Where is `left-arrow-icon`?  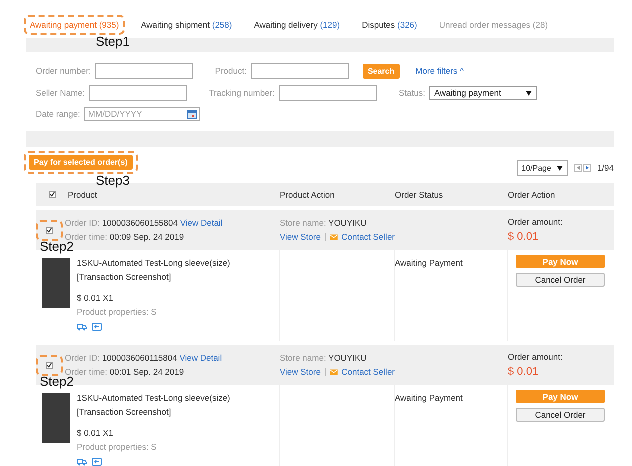
left-arrow-icon is located at coordinates (578, 168).